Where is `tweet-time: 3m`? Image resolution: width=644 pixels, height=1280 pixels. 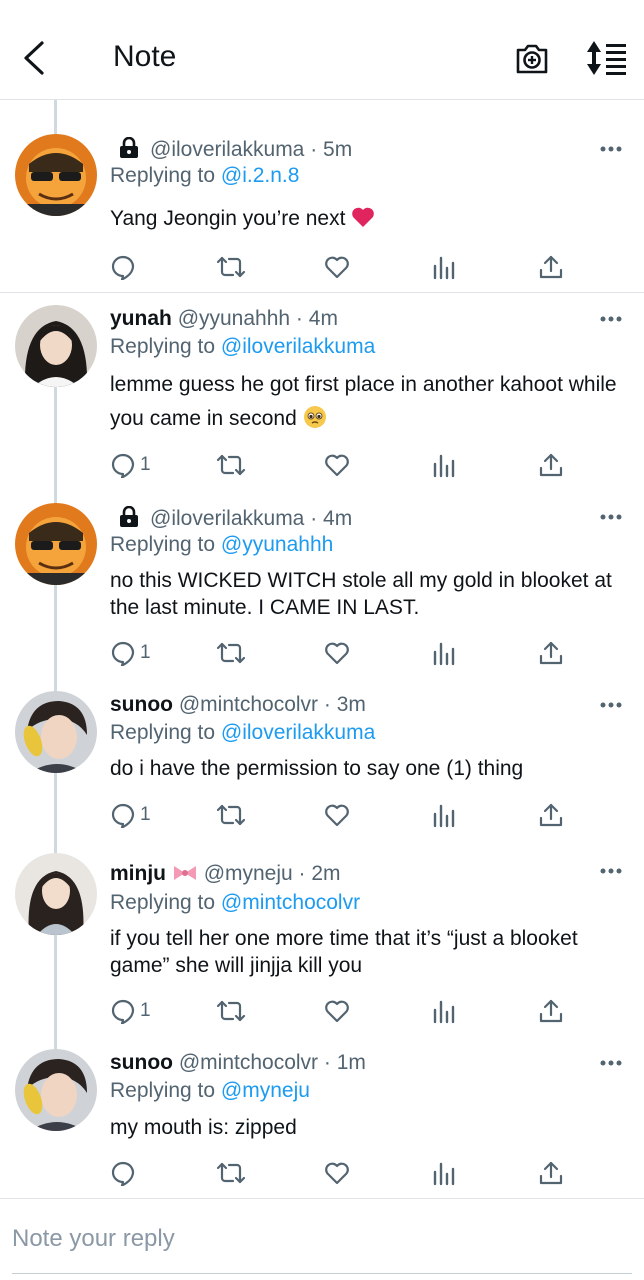 tweet-time: 3m is located at coordinates (351, 704).